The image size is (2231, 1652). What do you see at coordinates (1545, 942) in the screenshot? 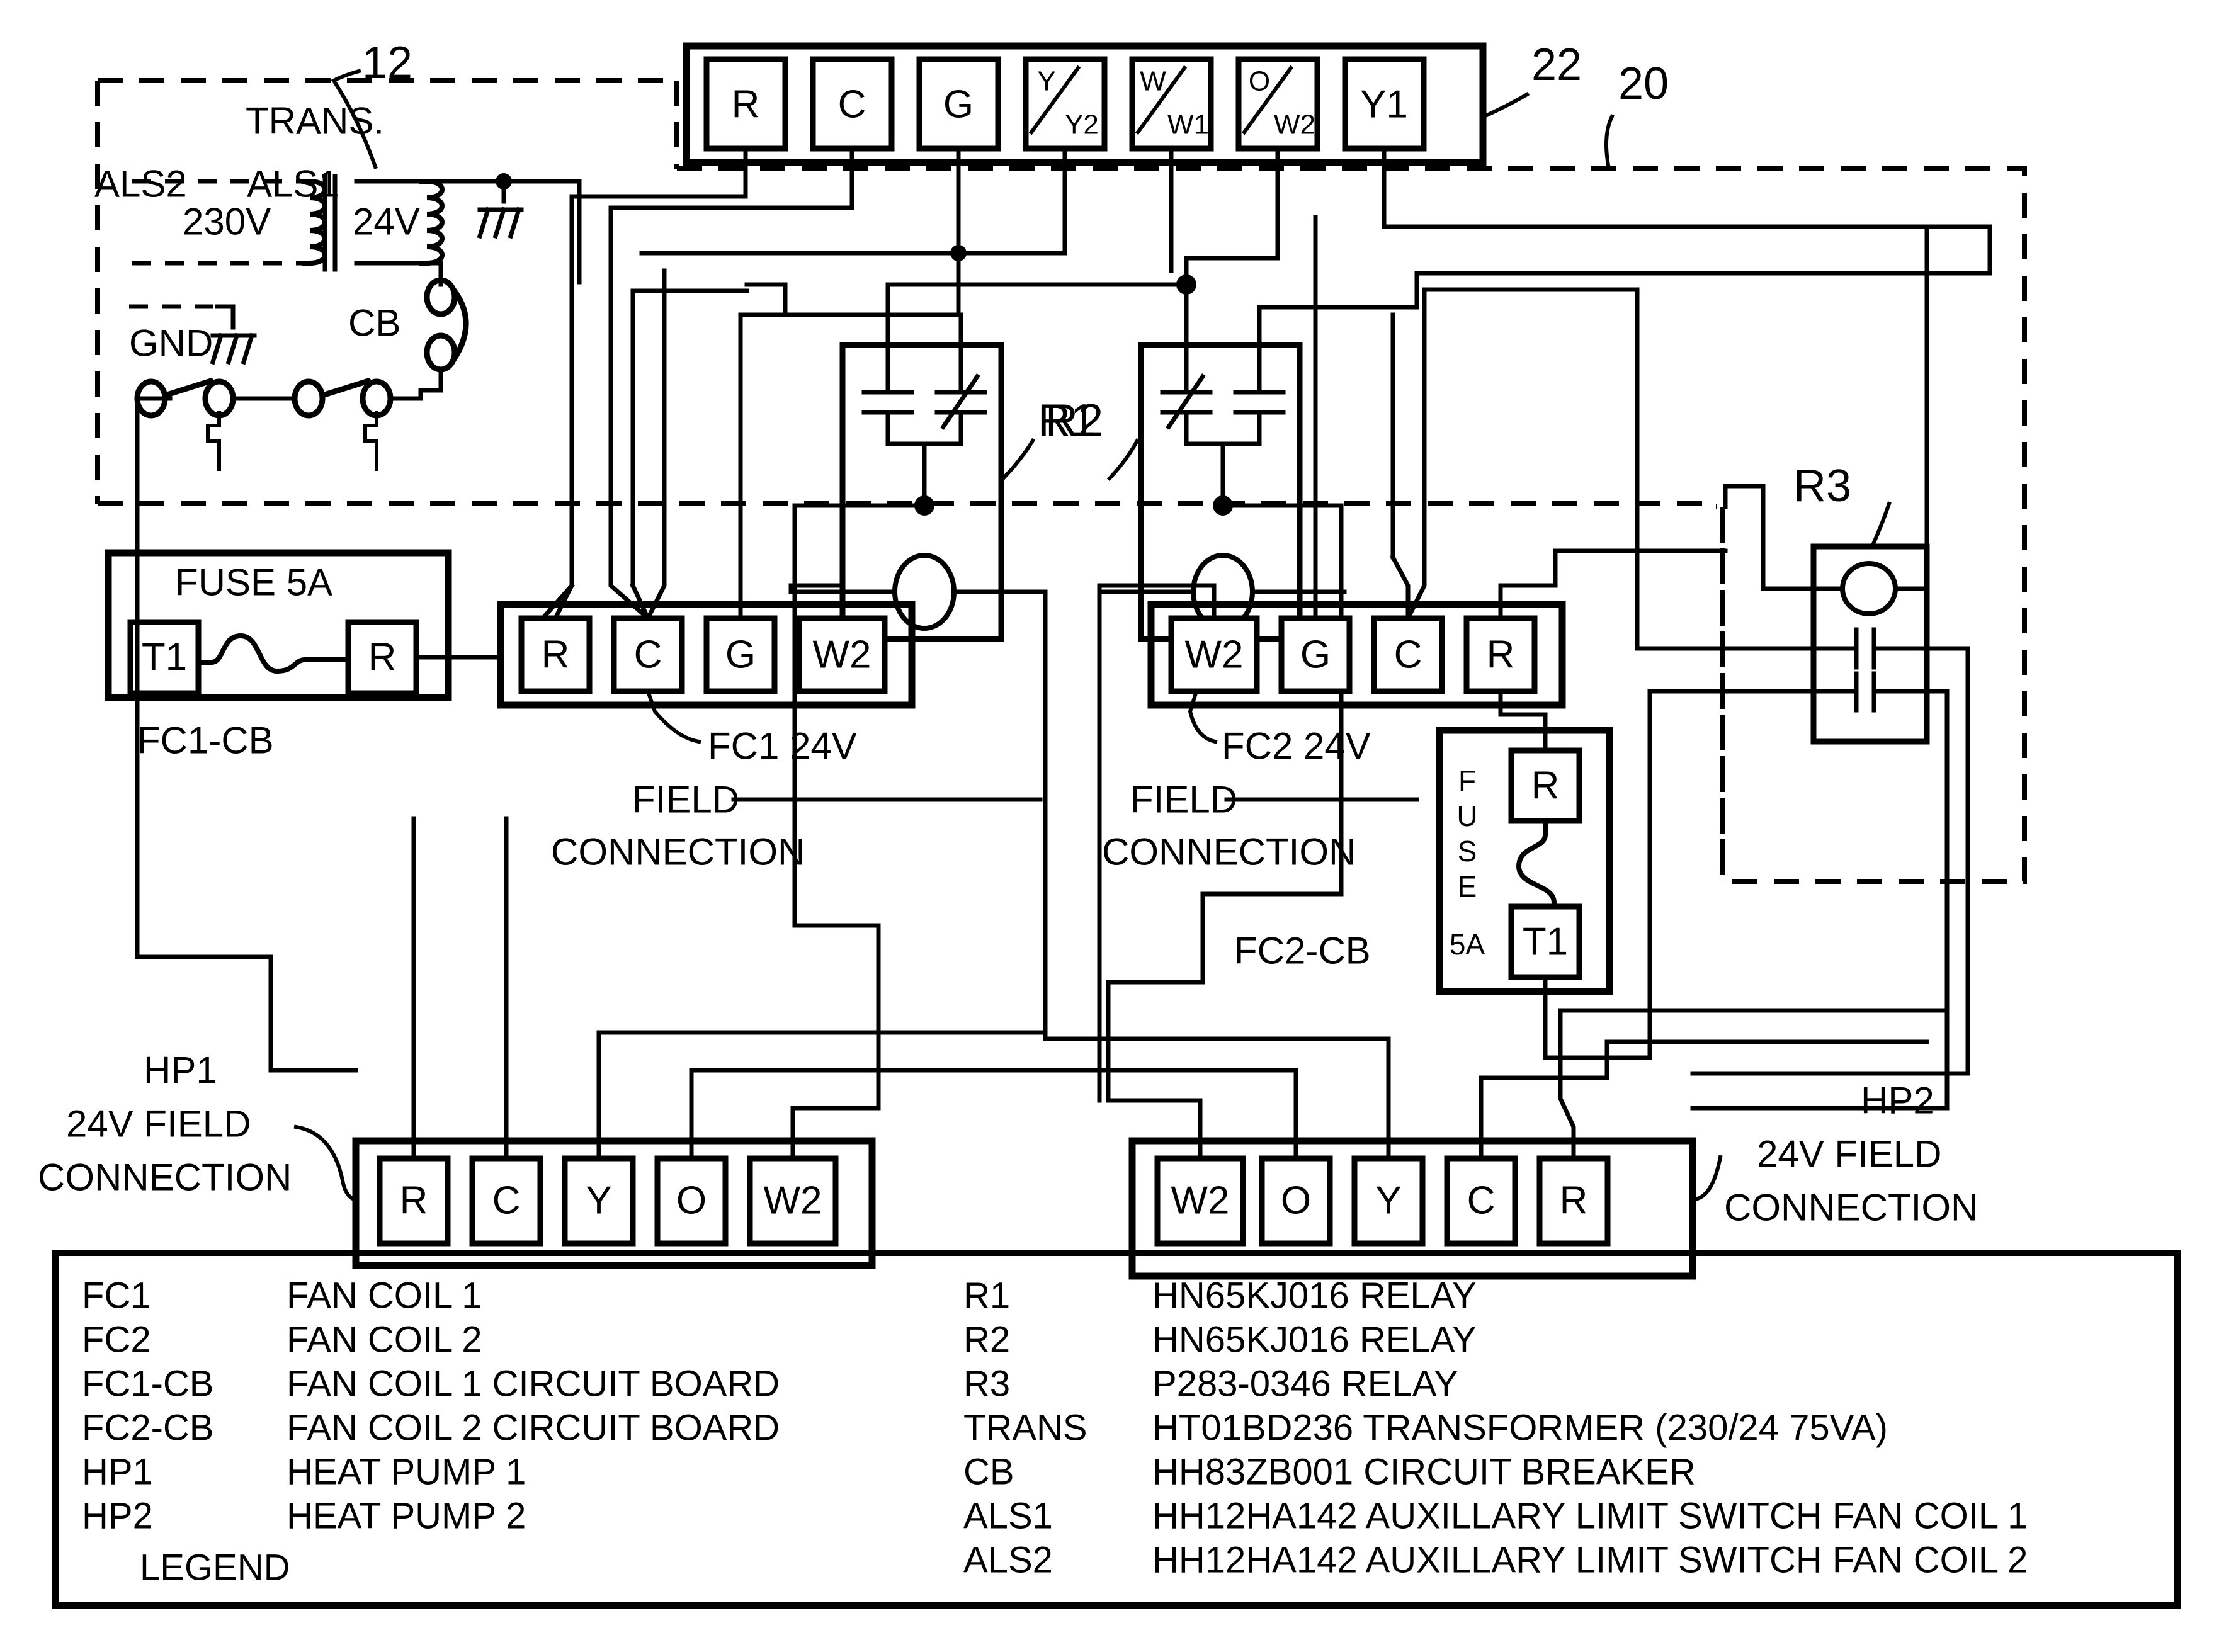
I see `fc2-cb-terminal-label-1: T1` at bounding box center [1545, 942].